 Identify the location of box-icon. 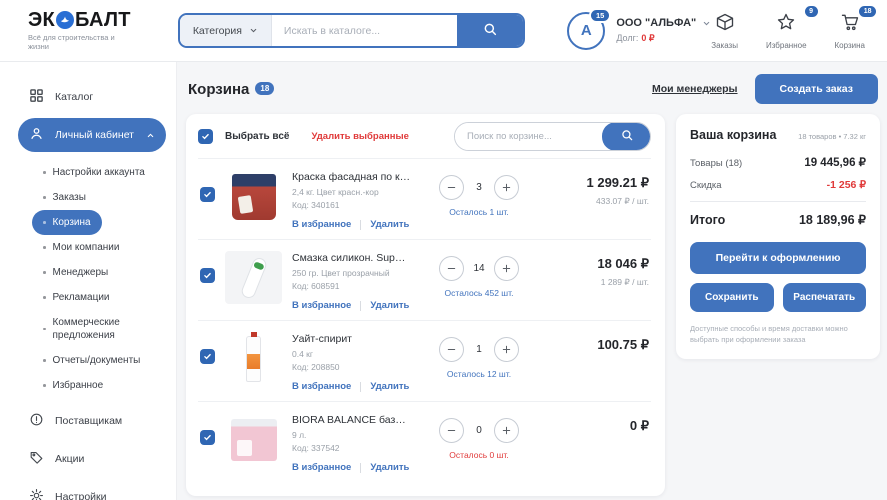
(725, 24).